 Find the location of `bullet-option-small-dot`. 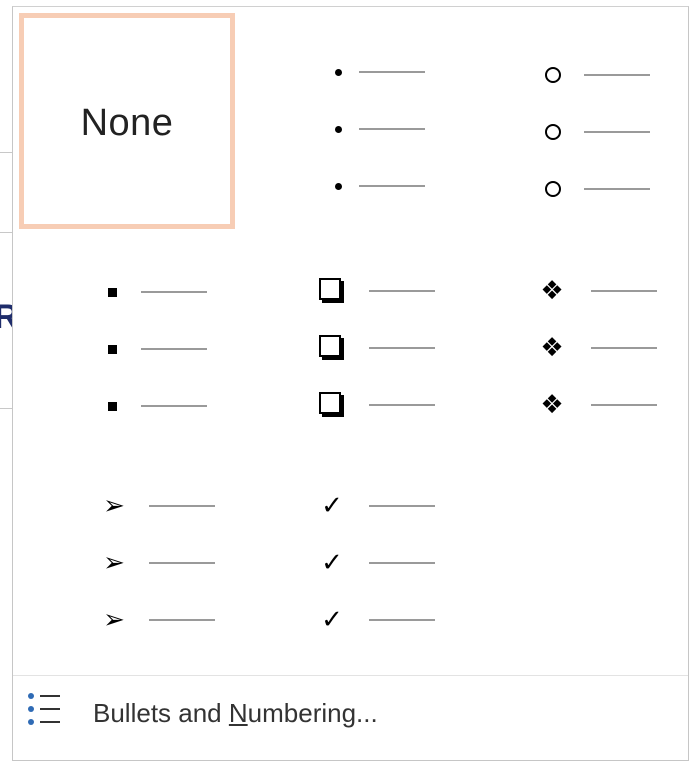

bullet-option-small-dot is located at coordinates (351, 121).